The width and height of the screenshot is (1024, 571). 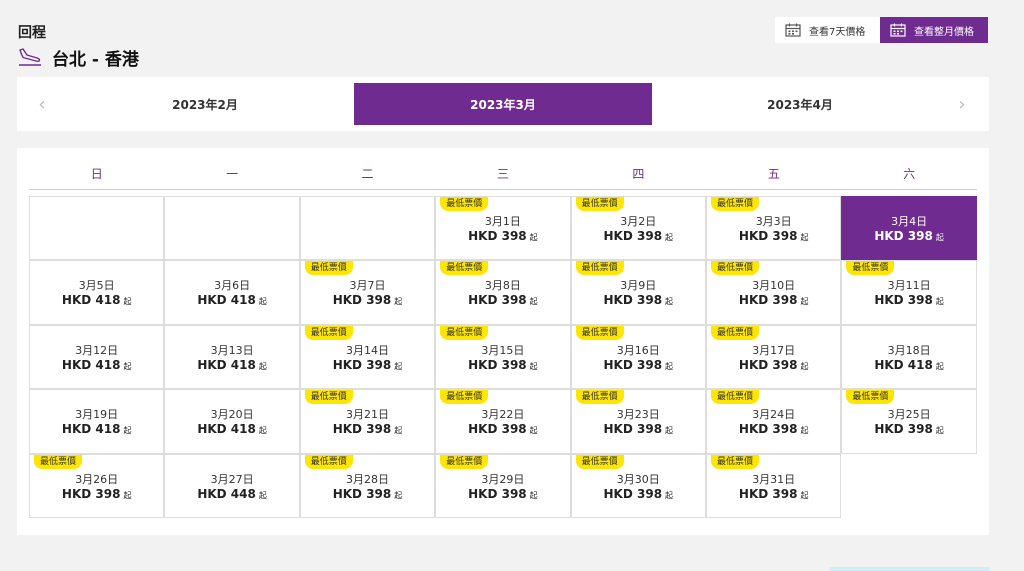 What do you see at coordinates (367, 421) in the screenshot?
I see `day-cell: 最低票價 3月21日 HKD 398 起` at bounding box center [367, 421].